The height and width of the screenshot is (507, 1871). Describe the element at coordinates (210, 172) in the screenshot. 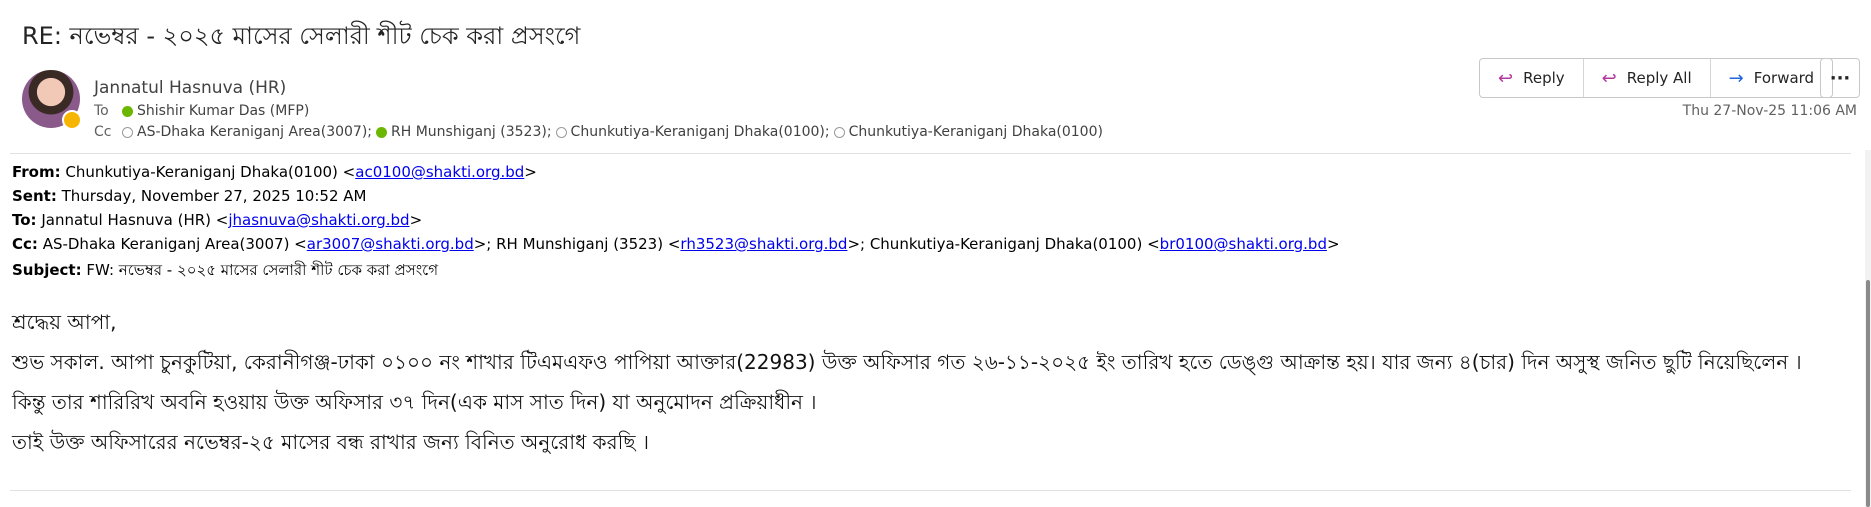

I see `fwd-from-name: Chunkutiya-Keraniganj Dhaka(0100) <` at that location.